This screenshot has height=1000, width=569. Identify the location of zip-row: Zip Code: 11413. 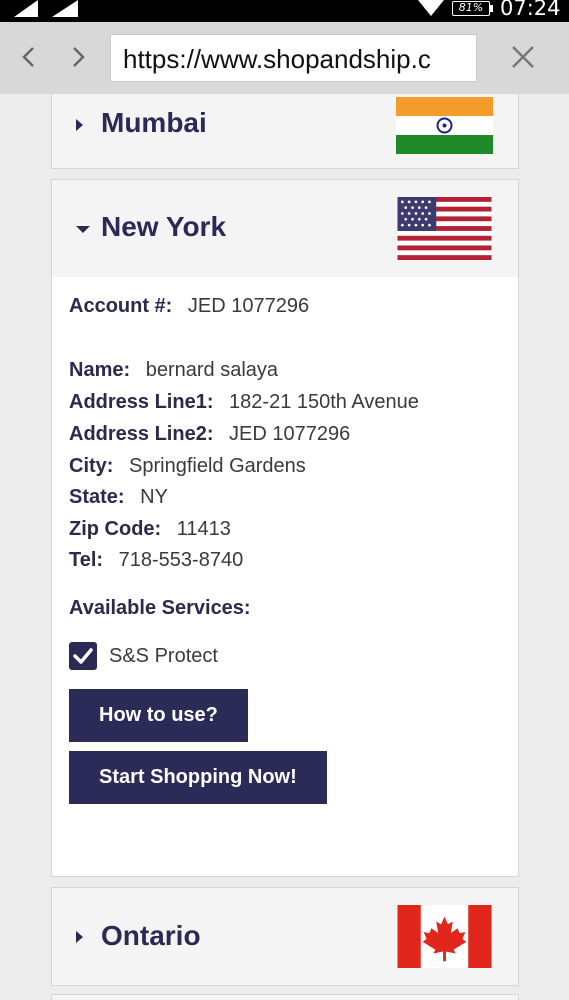
(150, 529).